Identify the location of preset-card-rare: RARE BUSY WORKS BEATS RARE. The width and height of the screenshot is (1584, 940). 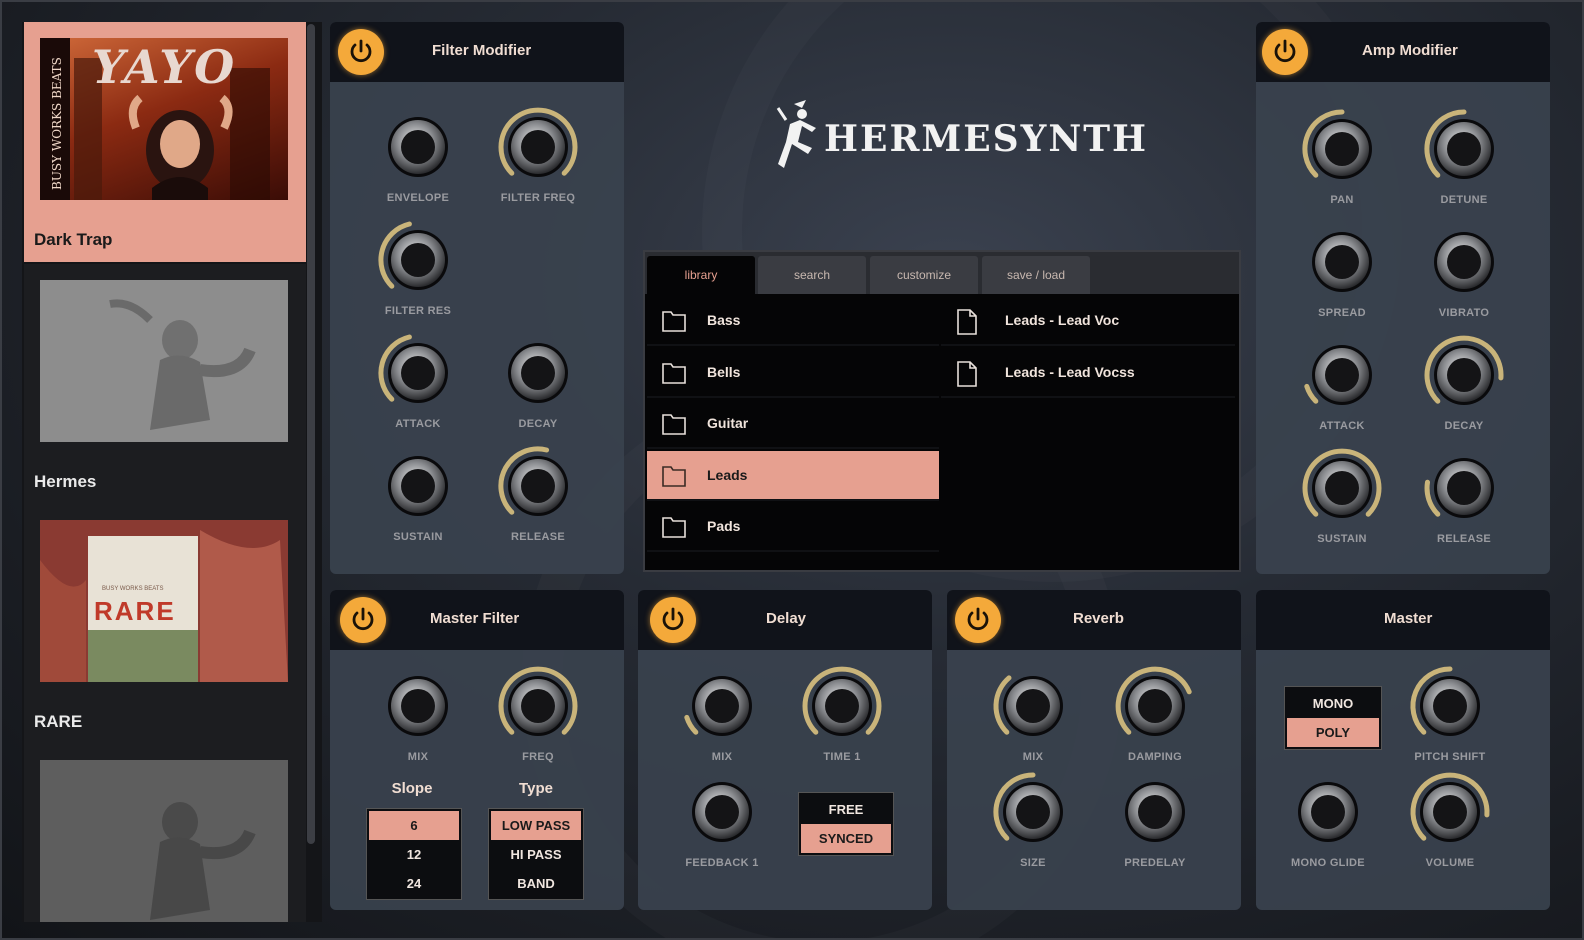
(165, 624).